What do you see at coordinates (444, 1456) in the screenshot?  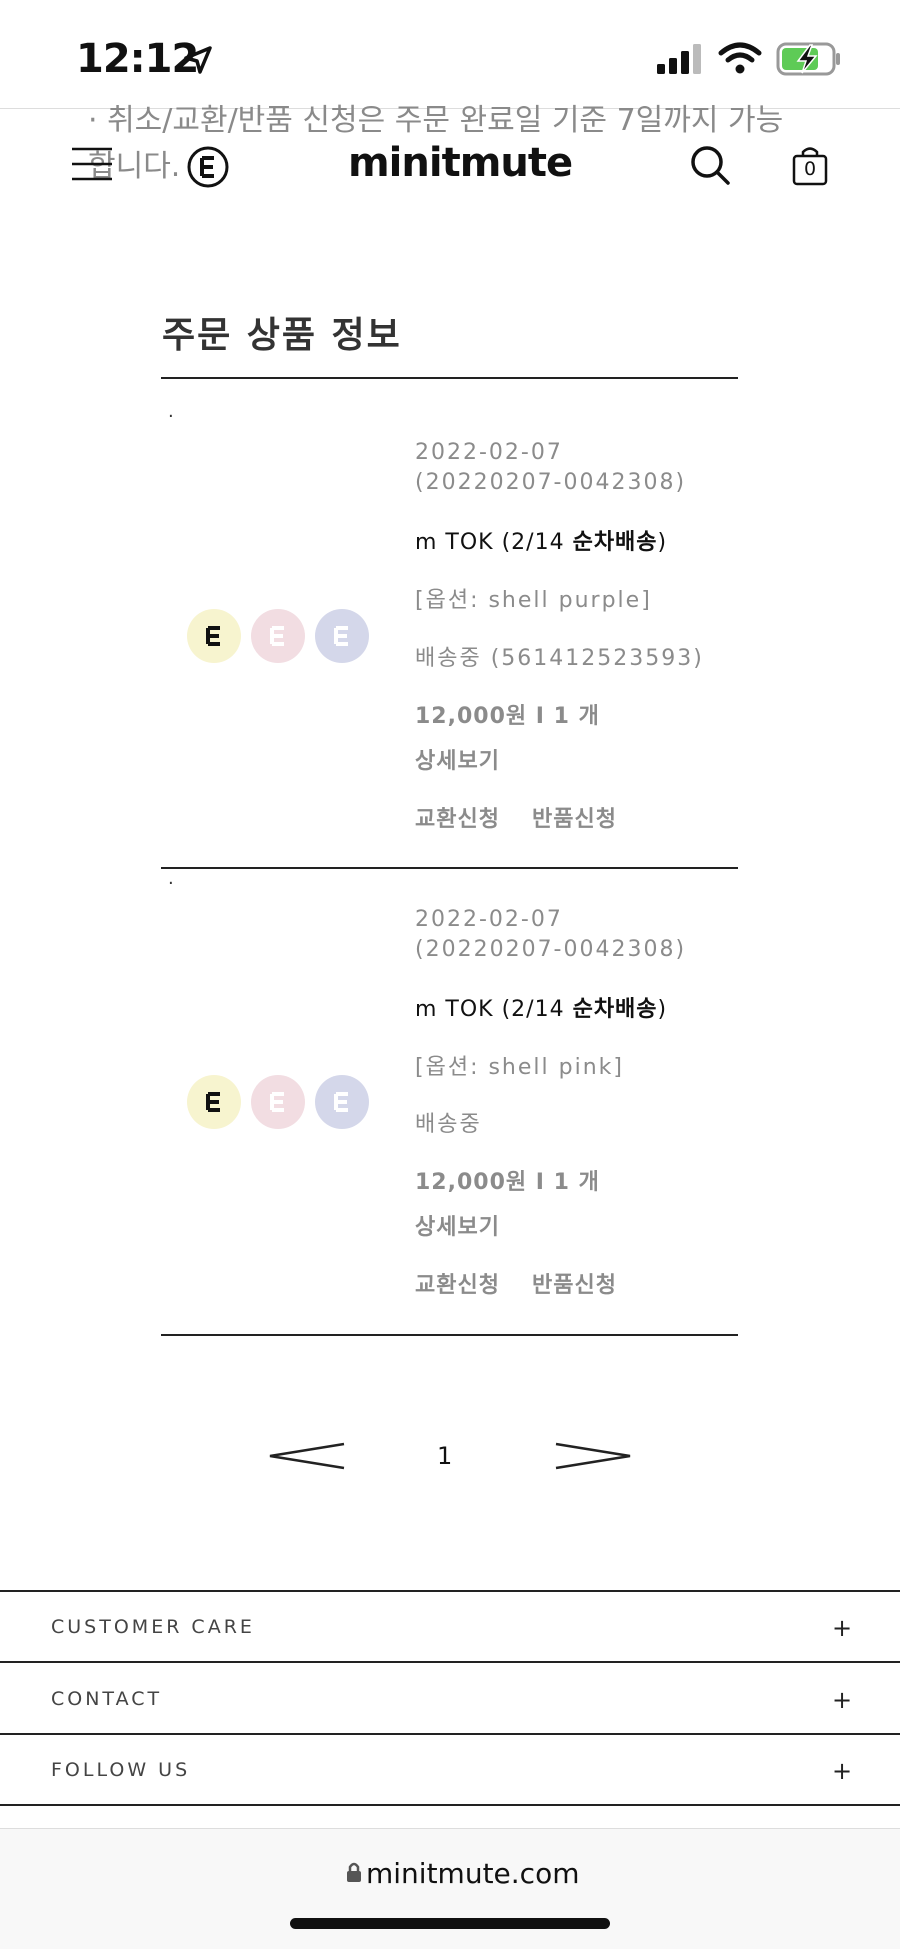 I see `current-page-number: 1` at bounding box center [444, 1456].